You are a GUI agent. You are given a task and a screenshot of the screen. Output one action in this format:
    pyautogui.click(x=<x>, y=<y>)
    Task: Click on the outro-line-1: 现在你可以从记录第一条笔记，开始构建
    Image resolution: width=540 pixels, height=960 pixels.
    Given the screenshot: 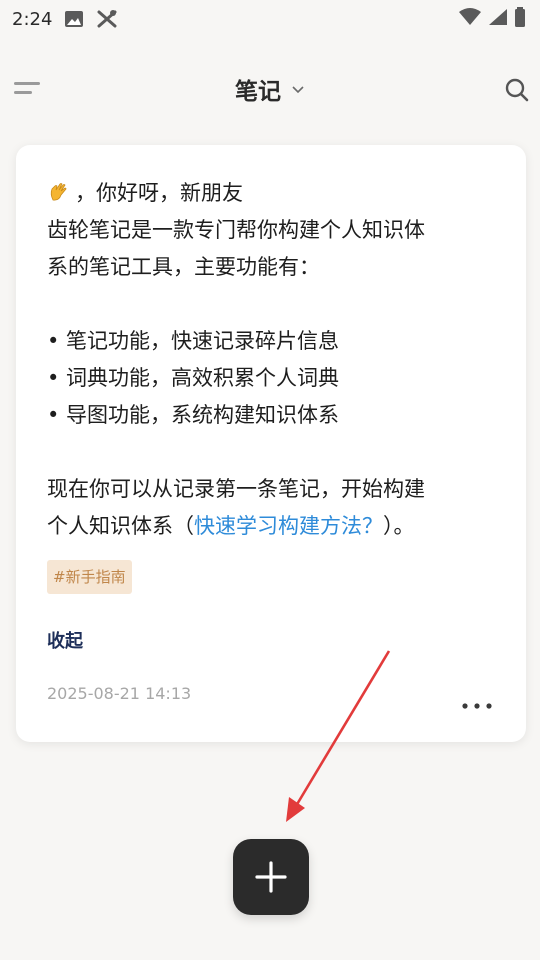 What is the action you would take?
    pyautogui.click(x=236, y=489)
    